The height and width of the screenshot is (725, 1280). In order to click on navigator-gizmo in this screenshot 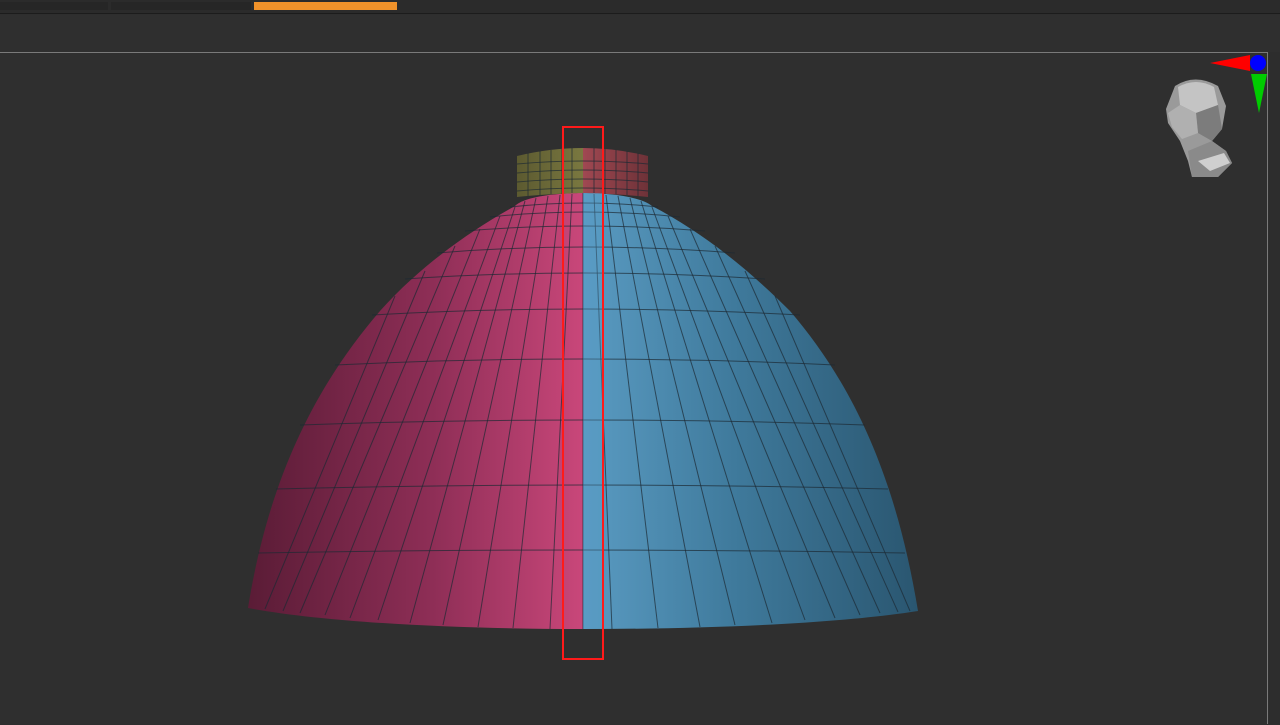, I will do `click(1216, 116)`.